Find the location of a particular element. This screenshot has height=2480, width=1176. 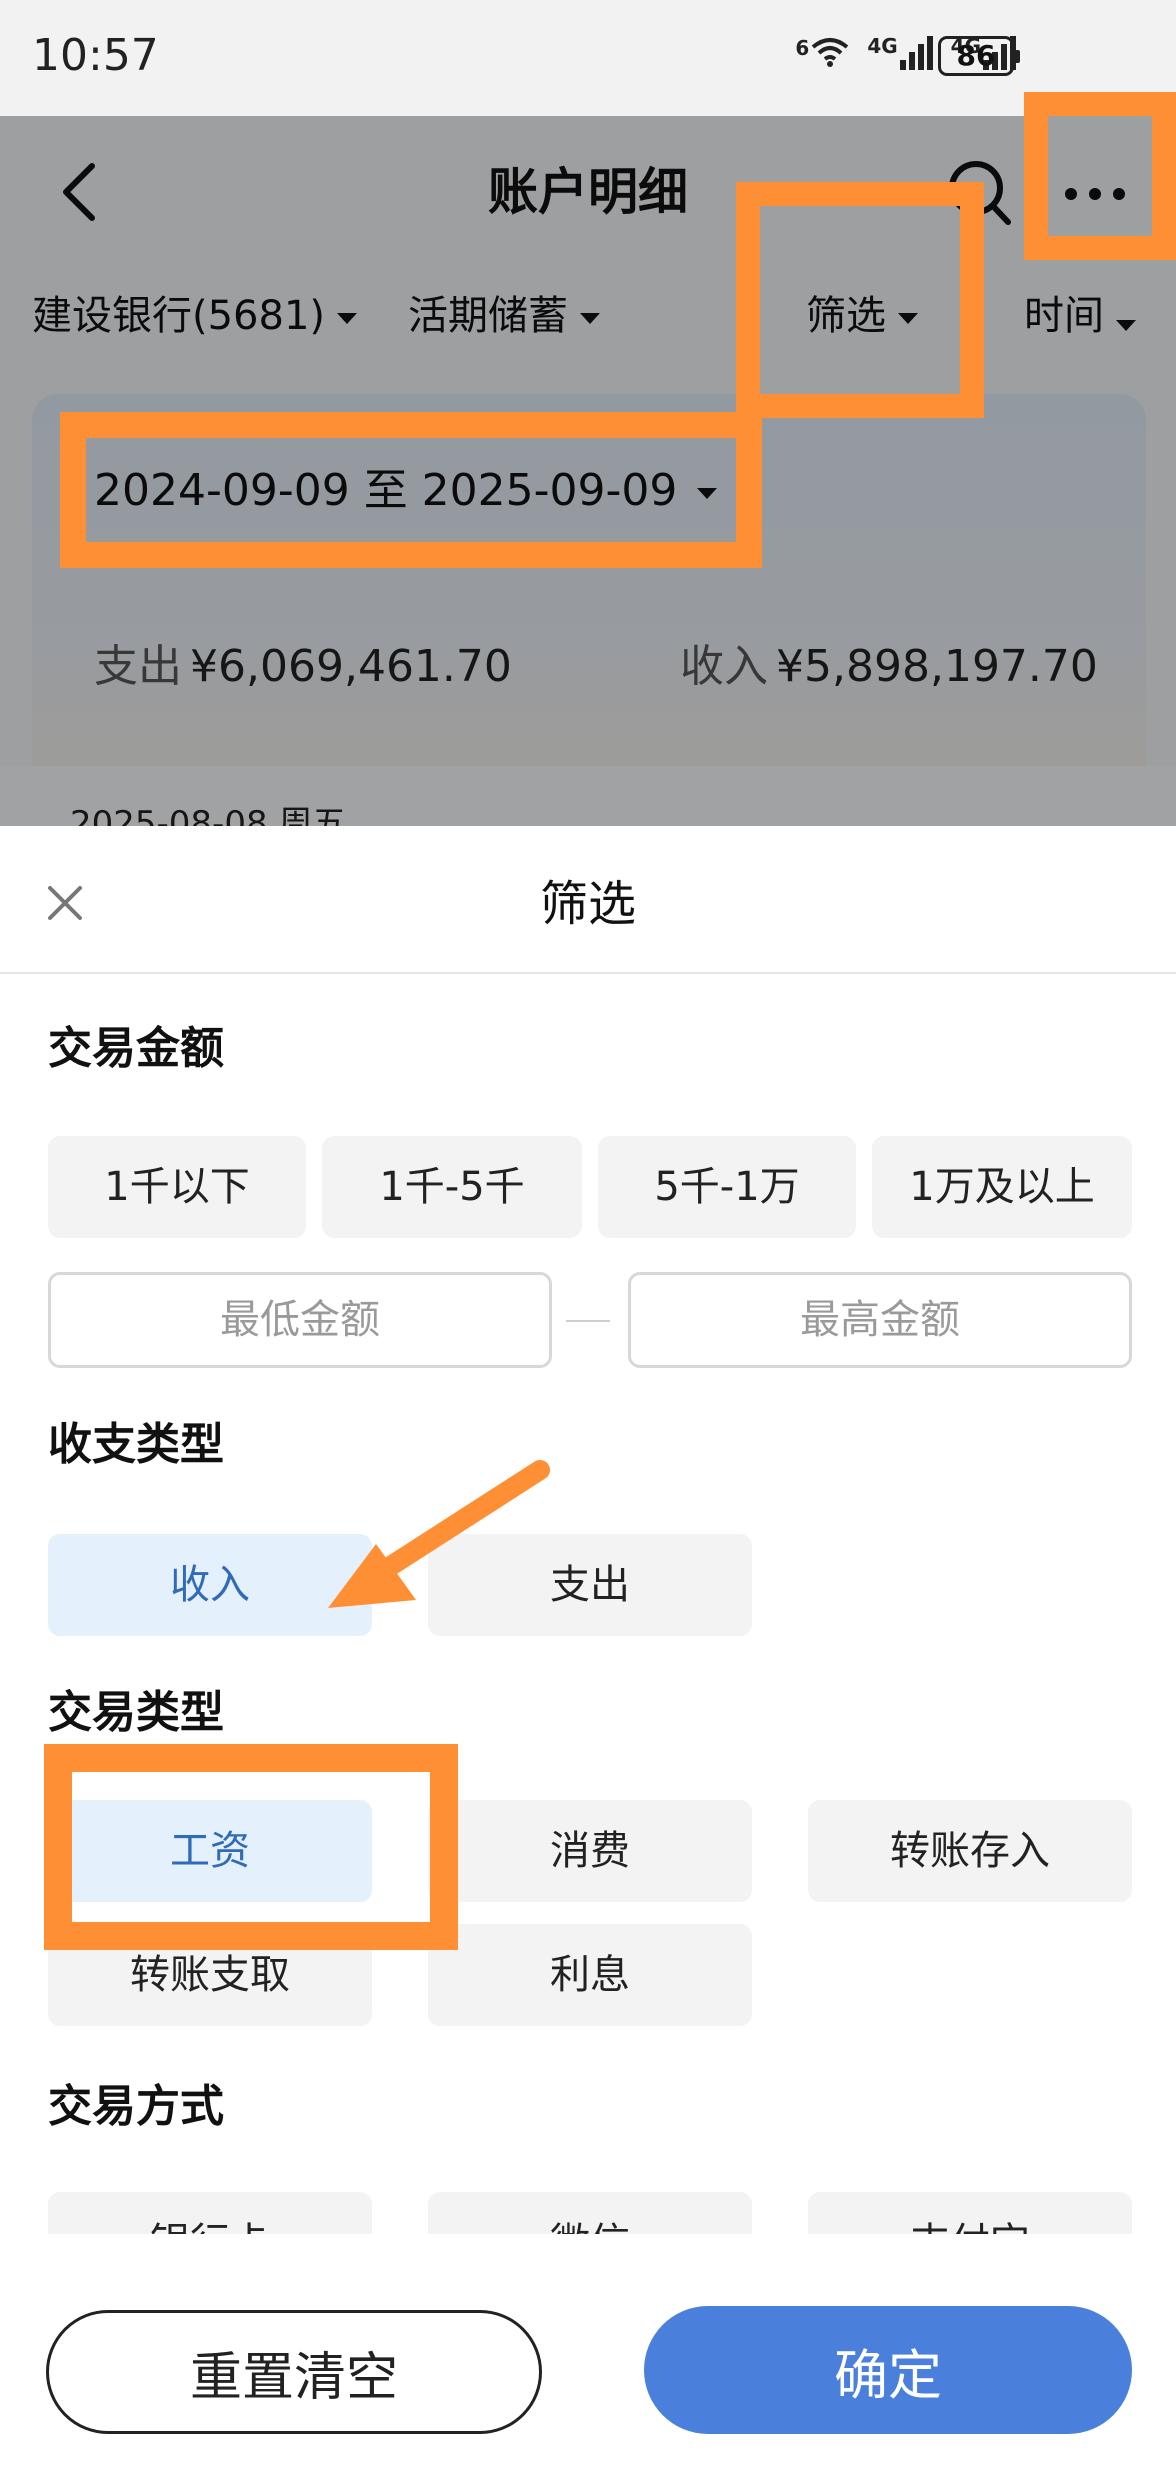

signal-indicator-1: 4G is located at coordinates (900, 52).